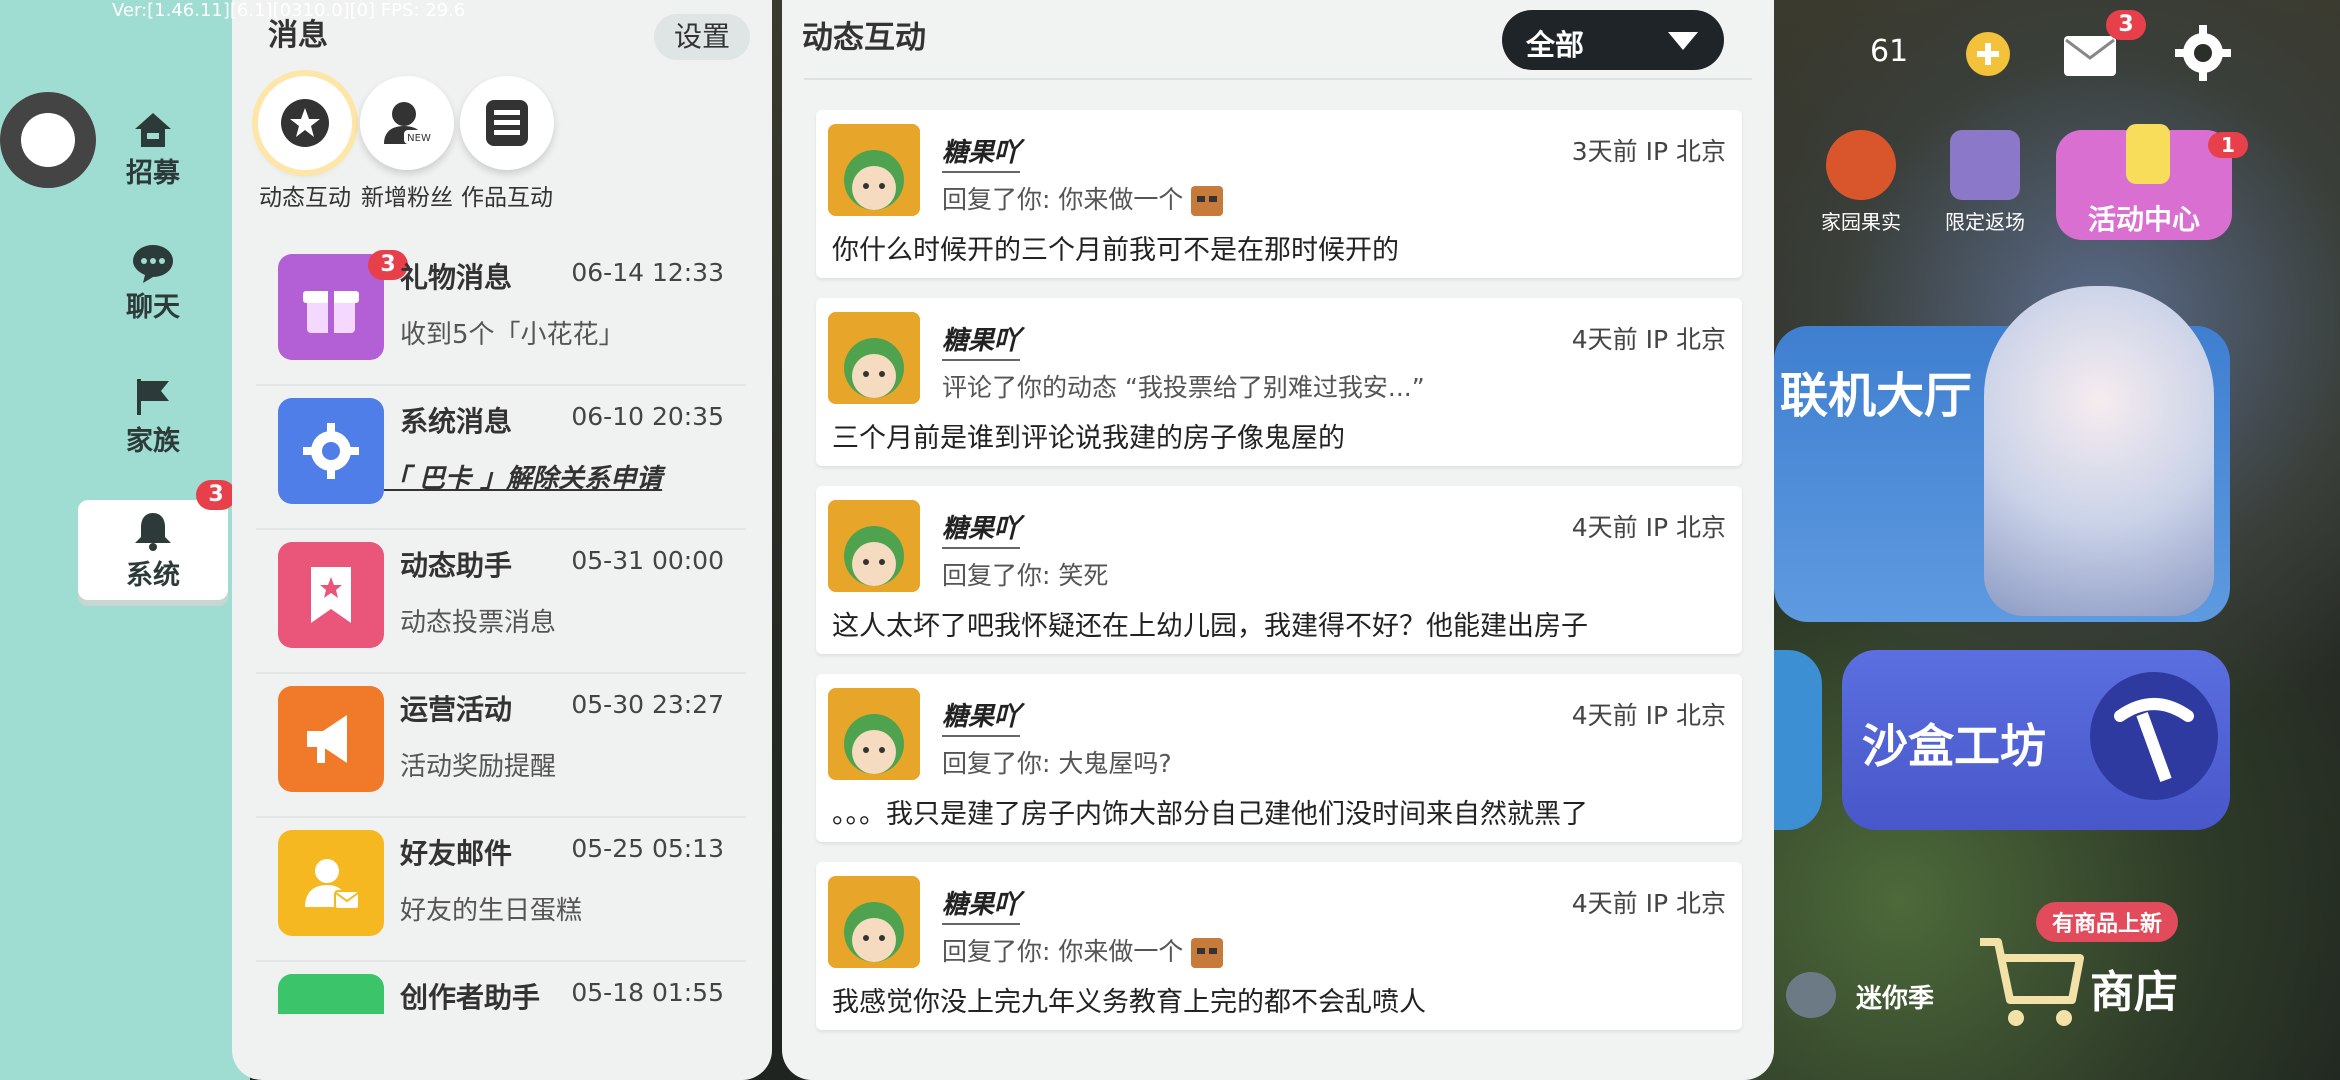  I want to click on message-preview: 动态投票消息, so click(478, 623).